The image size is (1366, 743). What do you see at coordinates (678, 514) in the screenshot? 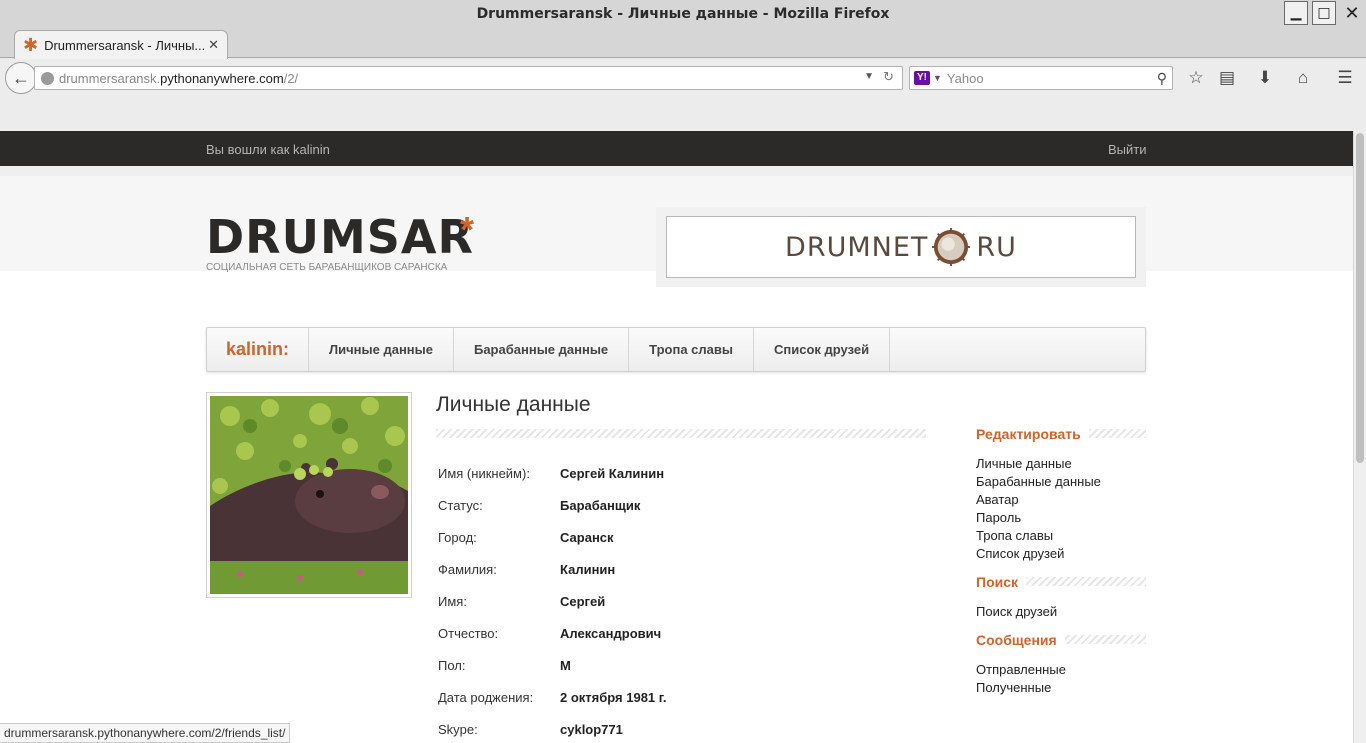
I see `detail-row-status: Статус: Барабанщик` at bounding box center [678, 514].